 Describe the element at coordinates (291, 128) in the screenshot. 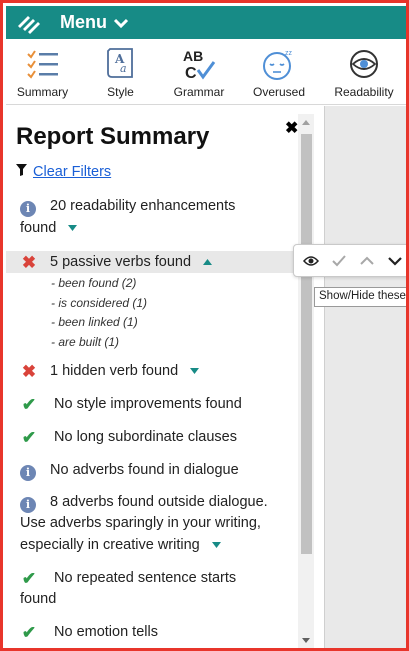

I see `close-icon: ✖` at that location.